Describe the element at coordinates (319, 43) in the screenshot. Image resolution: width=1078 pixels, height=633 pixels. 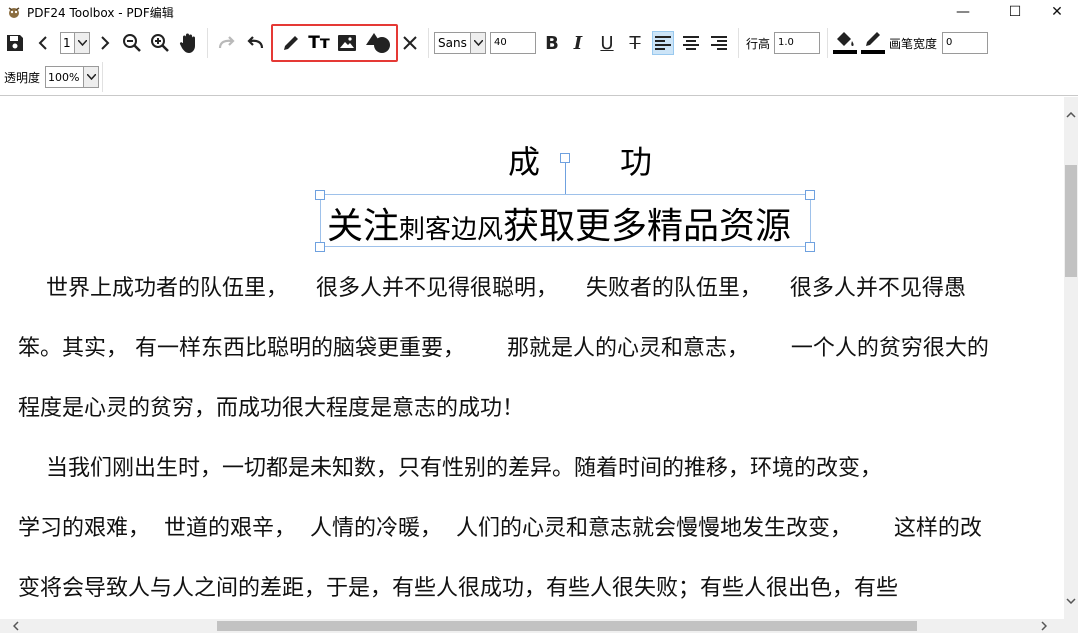
I see `text-tool-icon: Tт` at that location.